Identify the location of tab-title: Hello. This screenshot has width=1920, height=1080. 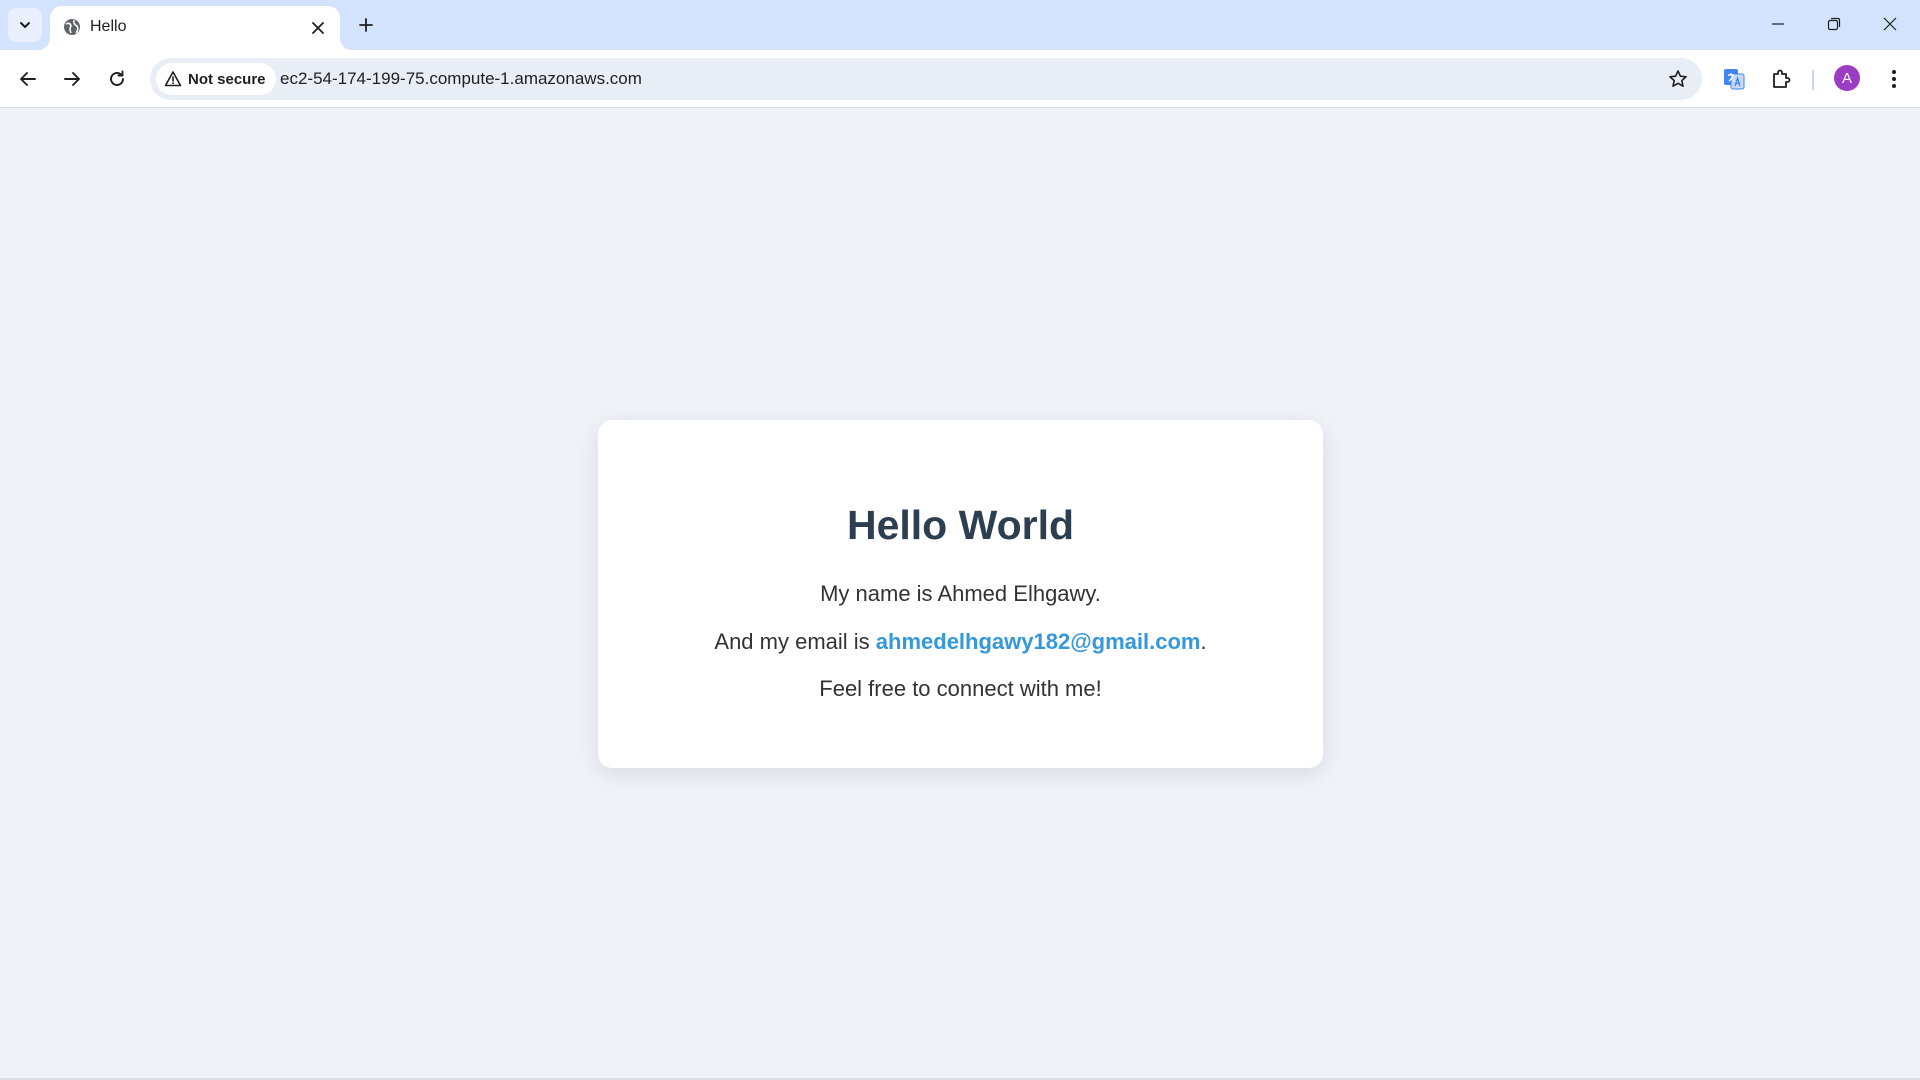
(108, 26).